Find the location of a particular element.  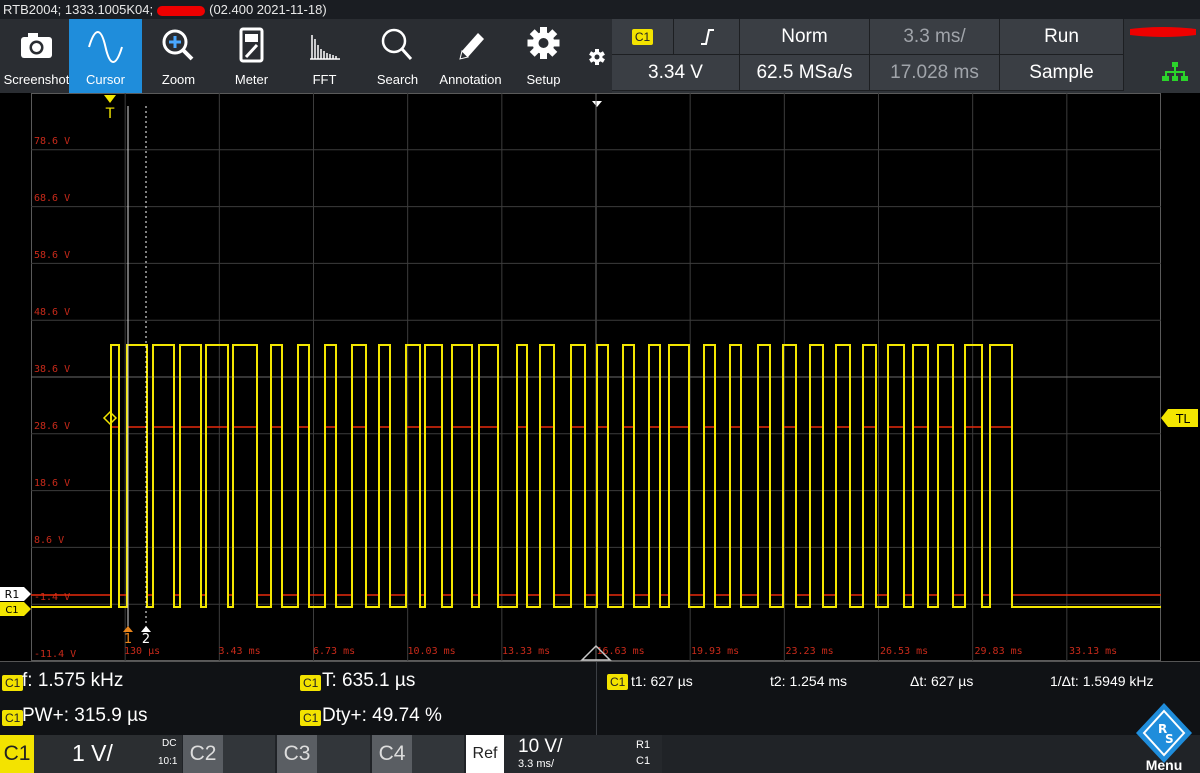

x-axis-tick-label: 13.33 ms is located at coordinates (526, 651).